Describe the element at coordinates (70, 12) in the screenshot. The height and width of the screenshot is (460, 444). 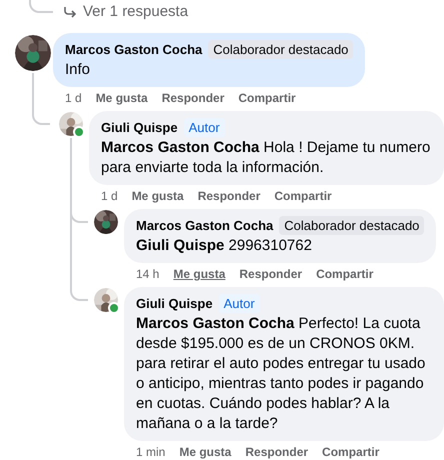
I see `reply-arrow-icon` at that location.